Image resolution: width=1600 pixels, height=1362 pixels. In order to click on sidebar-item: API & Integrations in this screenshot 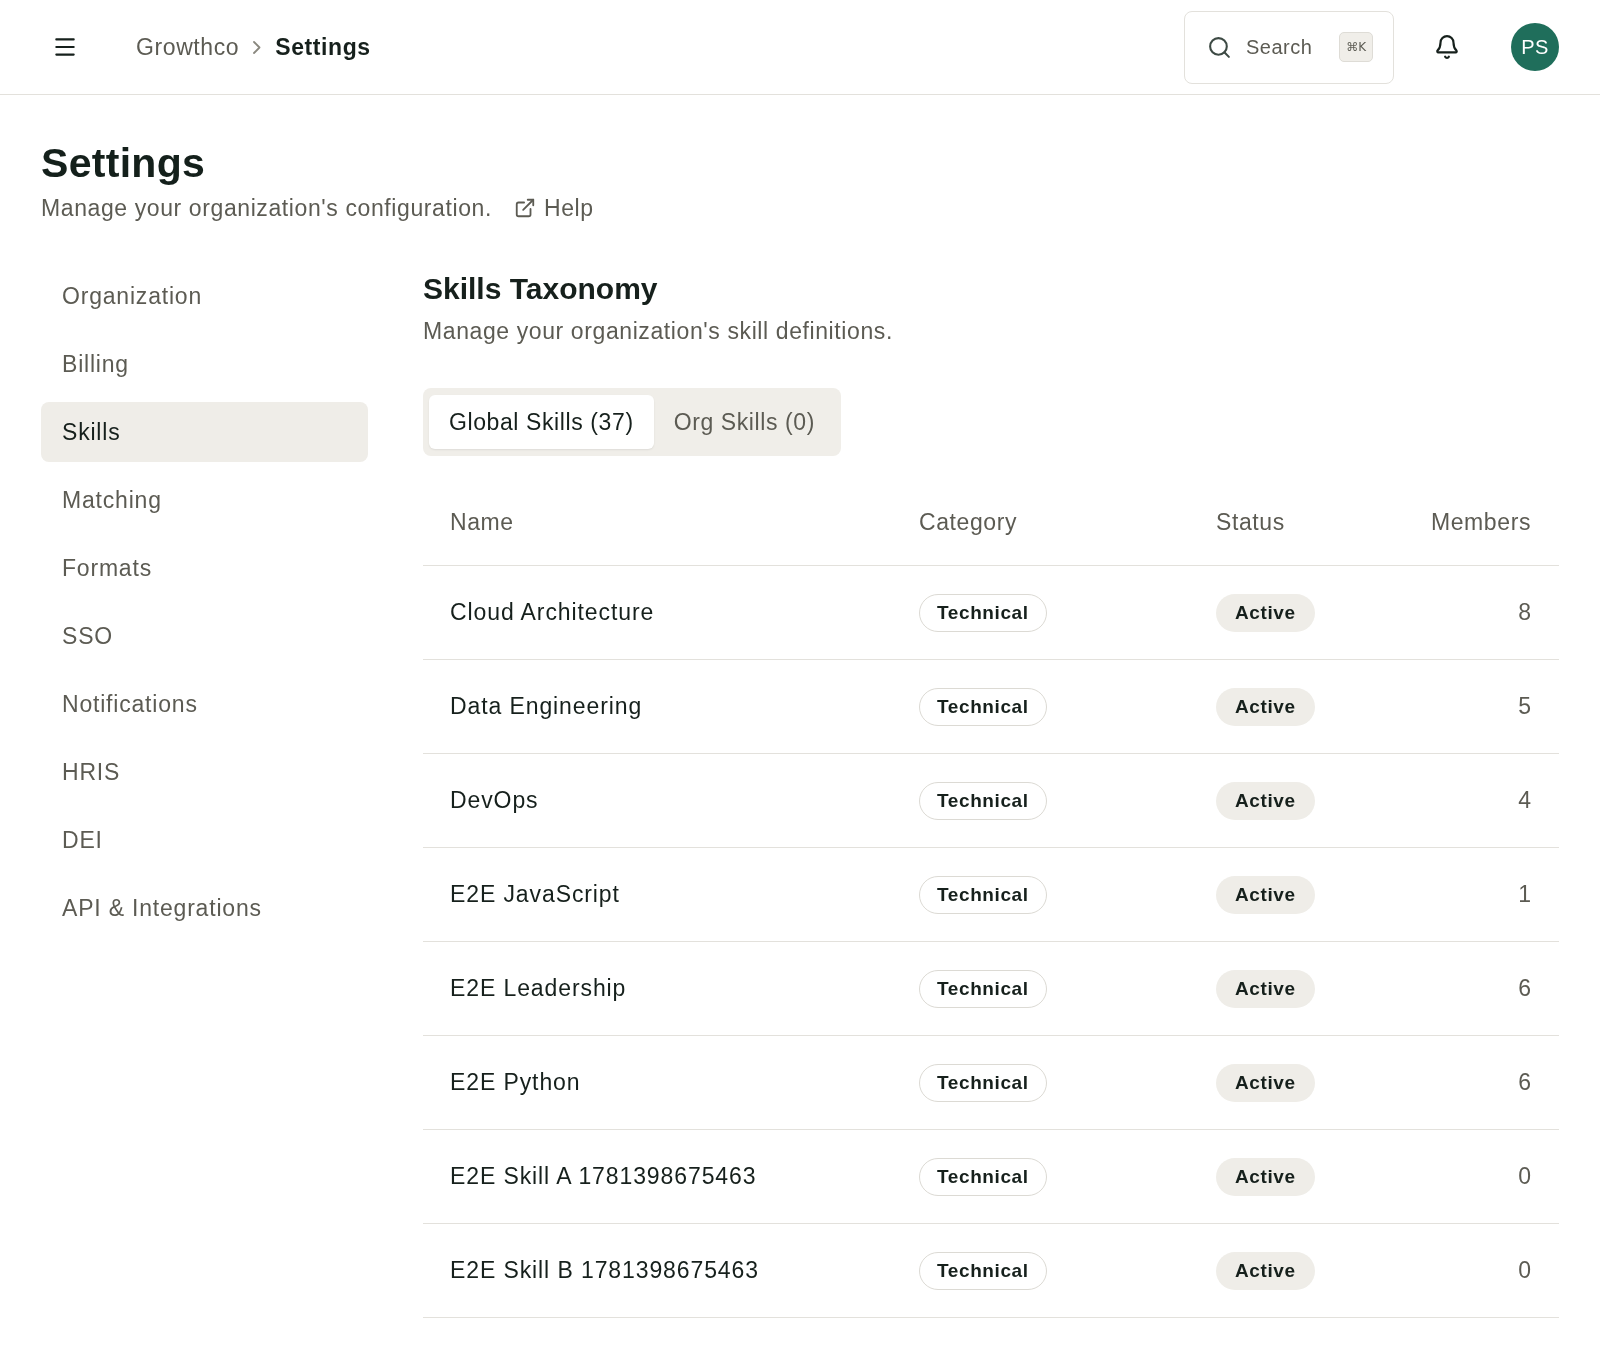, I will do `click(204, 908)`.